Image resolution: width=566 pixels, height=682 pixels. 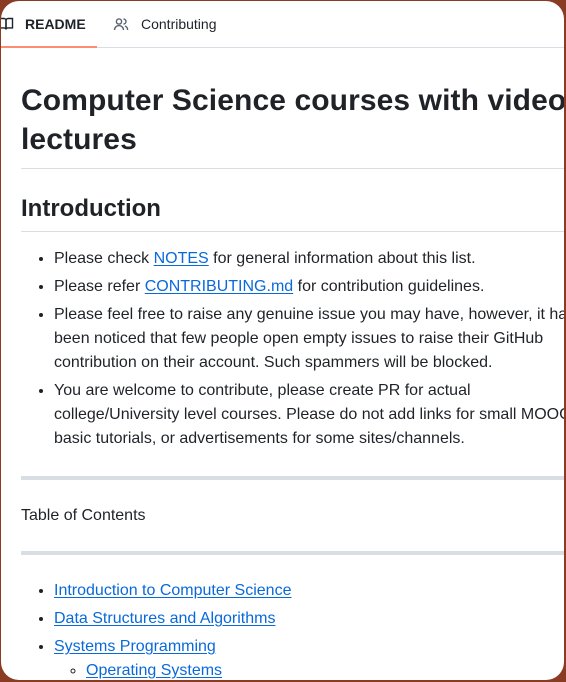 I want to click on tab-contributing: Contributing, so click(x=165, y=24).